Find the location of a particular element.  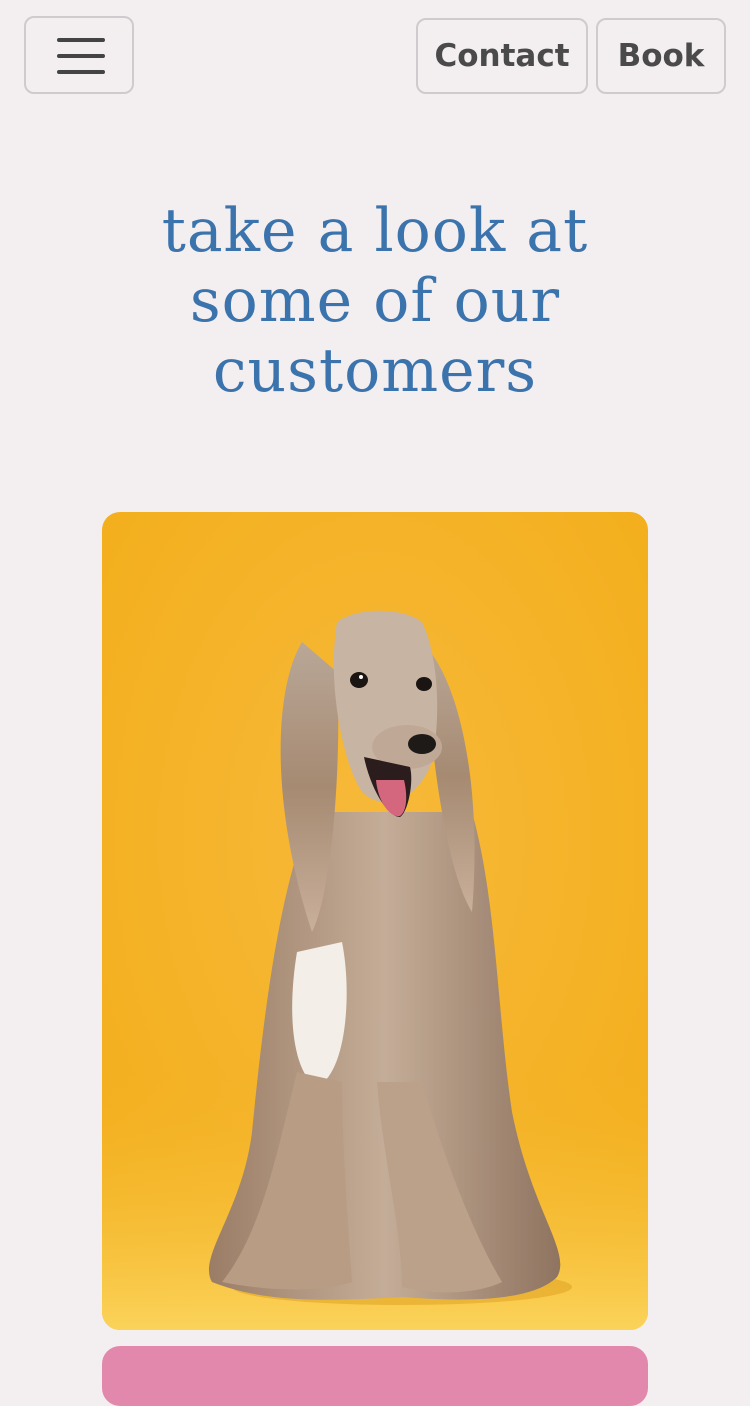

contact-button: Contact is located at coordinates (502, 56).